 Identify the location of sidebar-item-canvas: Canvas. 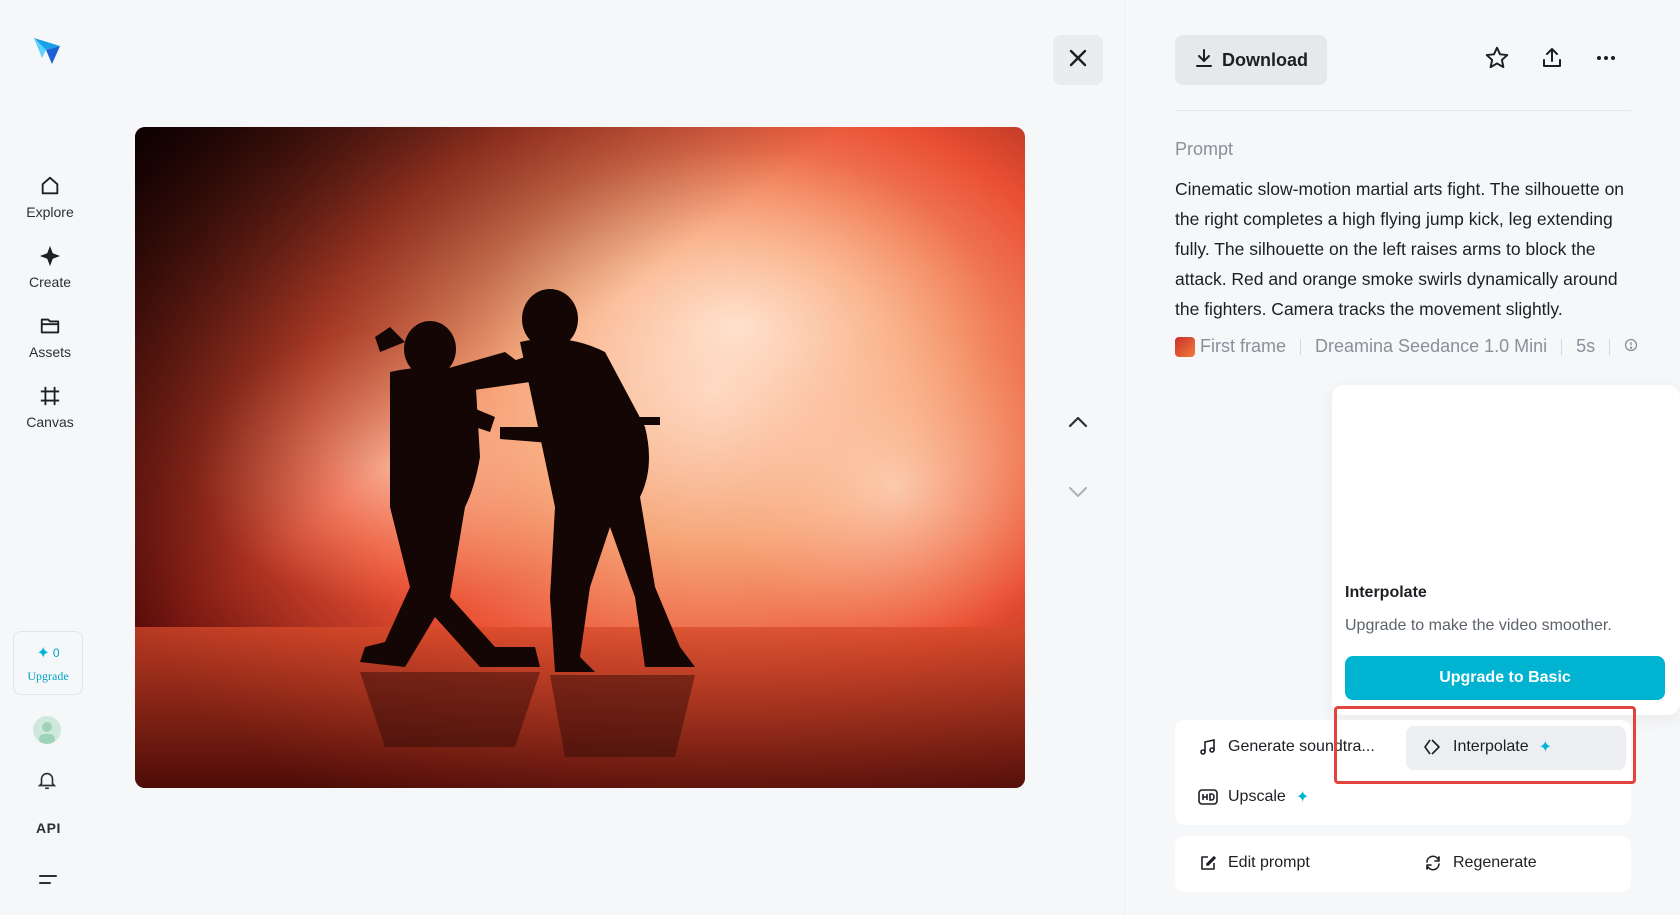
(50, 407).